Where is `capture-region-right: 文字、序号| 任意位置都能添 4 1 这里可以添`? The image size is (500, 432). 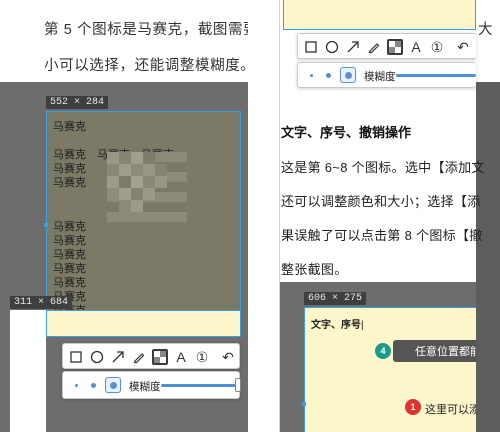
capture-region-right: 文字、序号| 任意位置都能添 4 1 这里可以添 is located at coordinates (390, 369).